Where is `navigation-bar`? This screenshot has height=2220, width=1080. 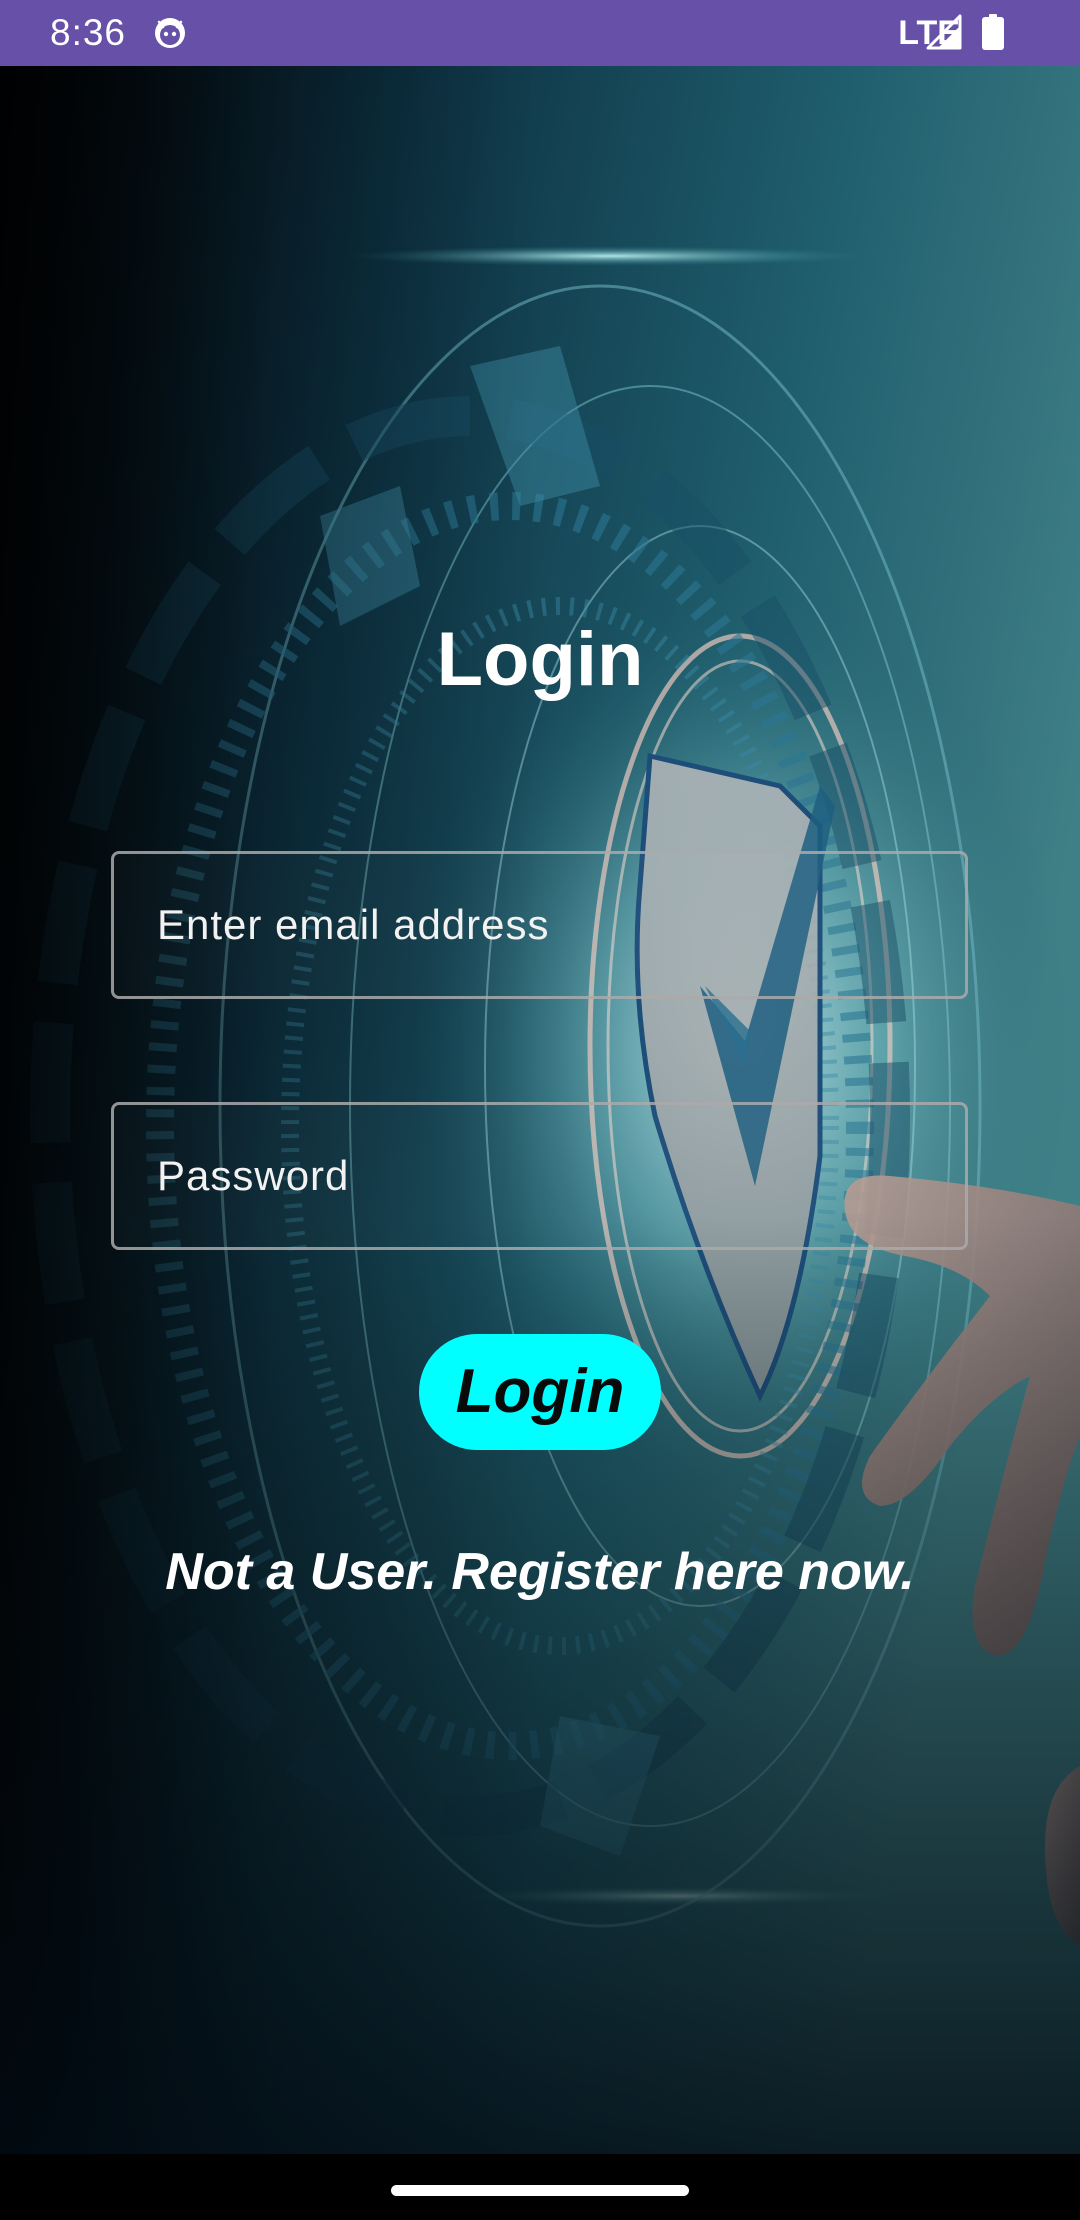 navigation-bar is located at coordinates (540, 2187).